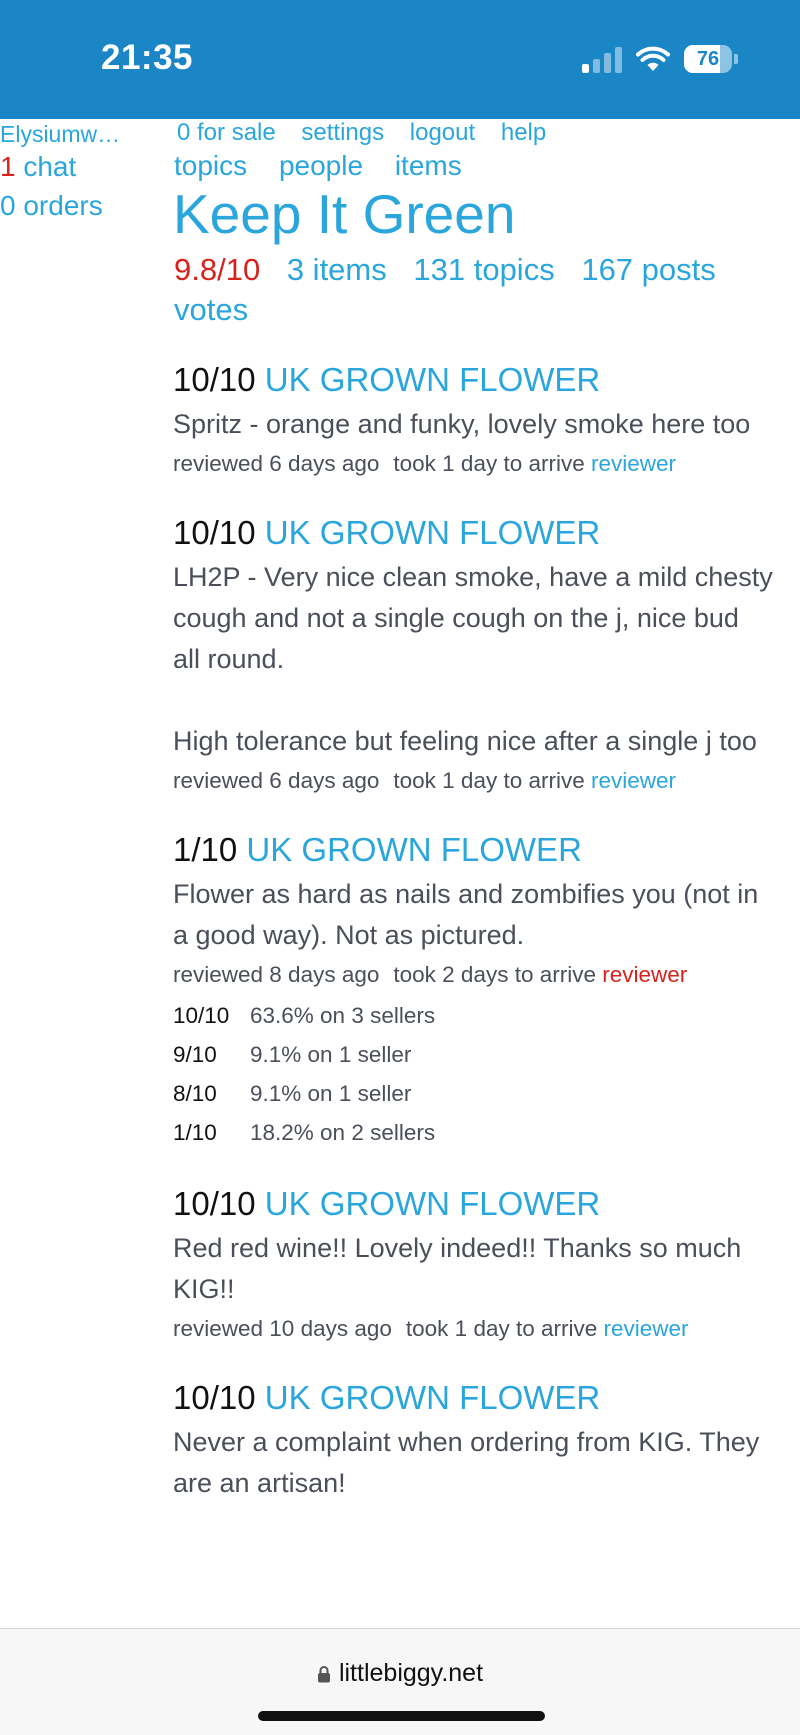 The height and width of the screenshot is (1735, 800). Describe the element at coordinates (411, 1673) in the screenshot. I see `url-text: littlebiggy.net` at that location.